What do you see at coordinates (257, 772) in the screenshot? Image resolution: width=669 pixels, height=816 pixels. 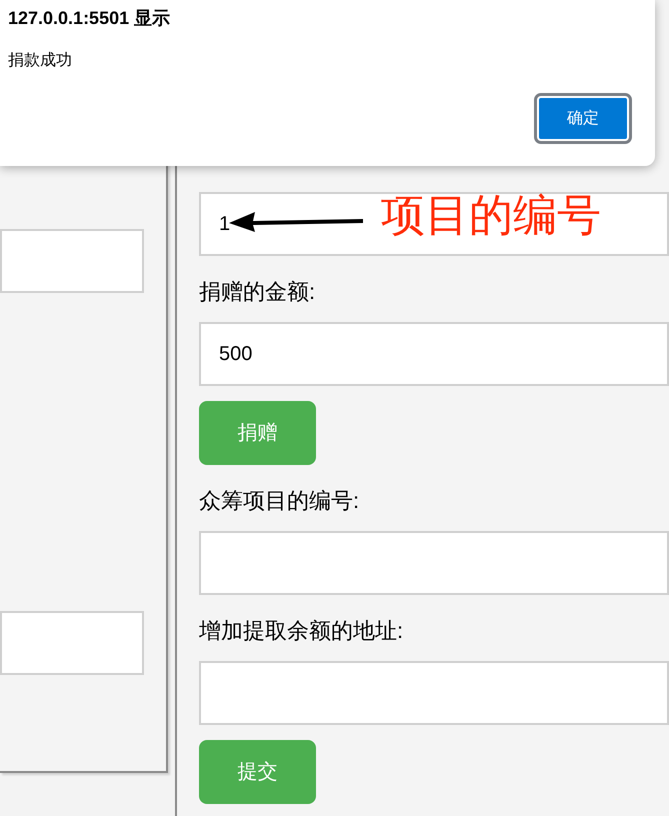 I see `submit-button: 提交` at bounding box center [257, 772].